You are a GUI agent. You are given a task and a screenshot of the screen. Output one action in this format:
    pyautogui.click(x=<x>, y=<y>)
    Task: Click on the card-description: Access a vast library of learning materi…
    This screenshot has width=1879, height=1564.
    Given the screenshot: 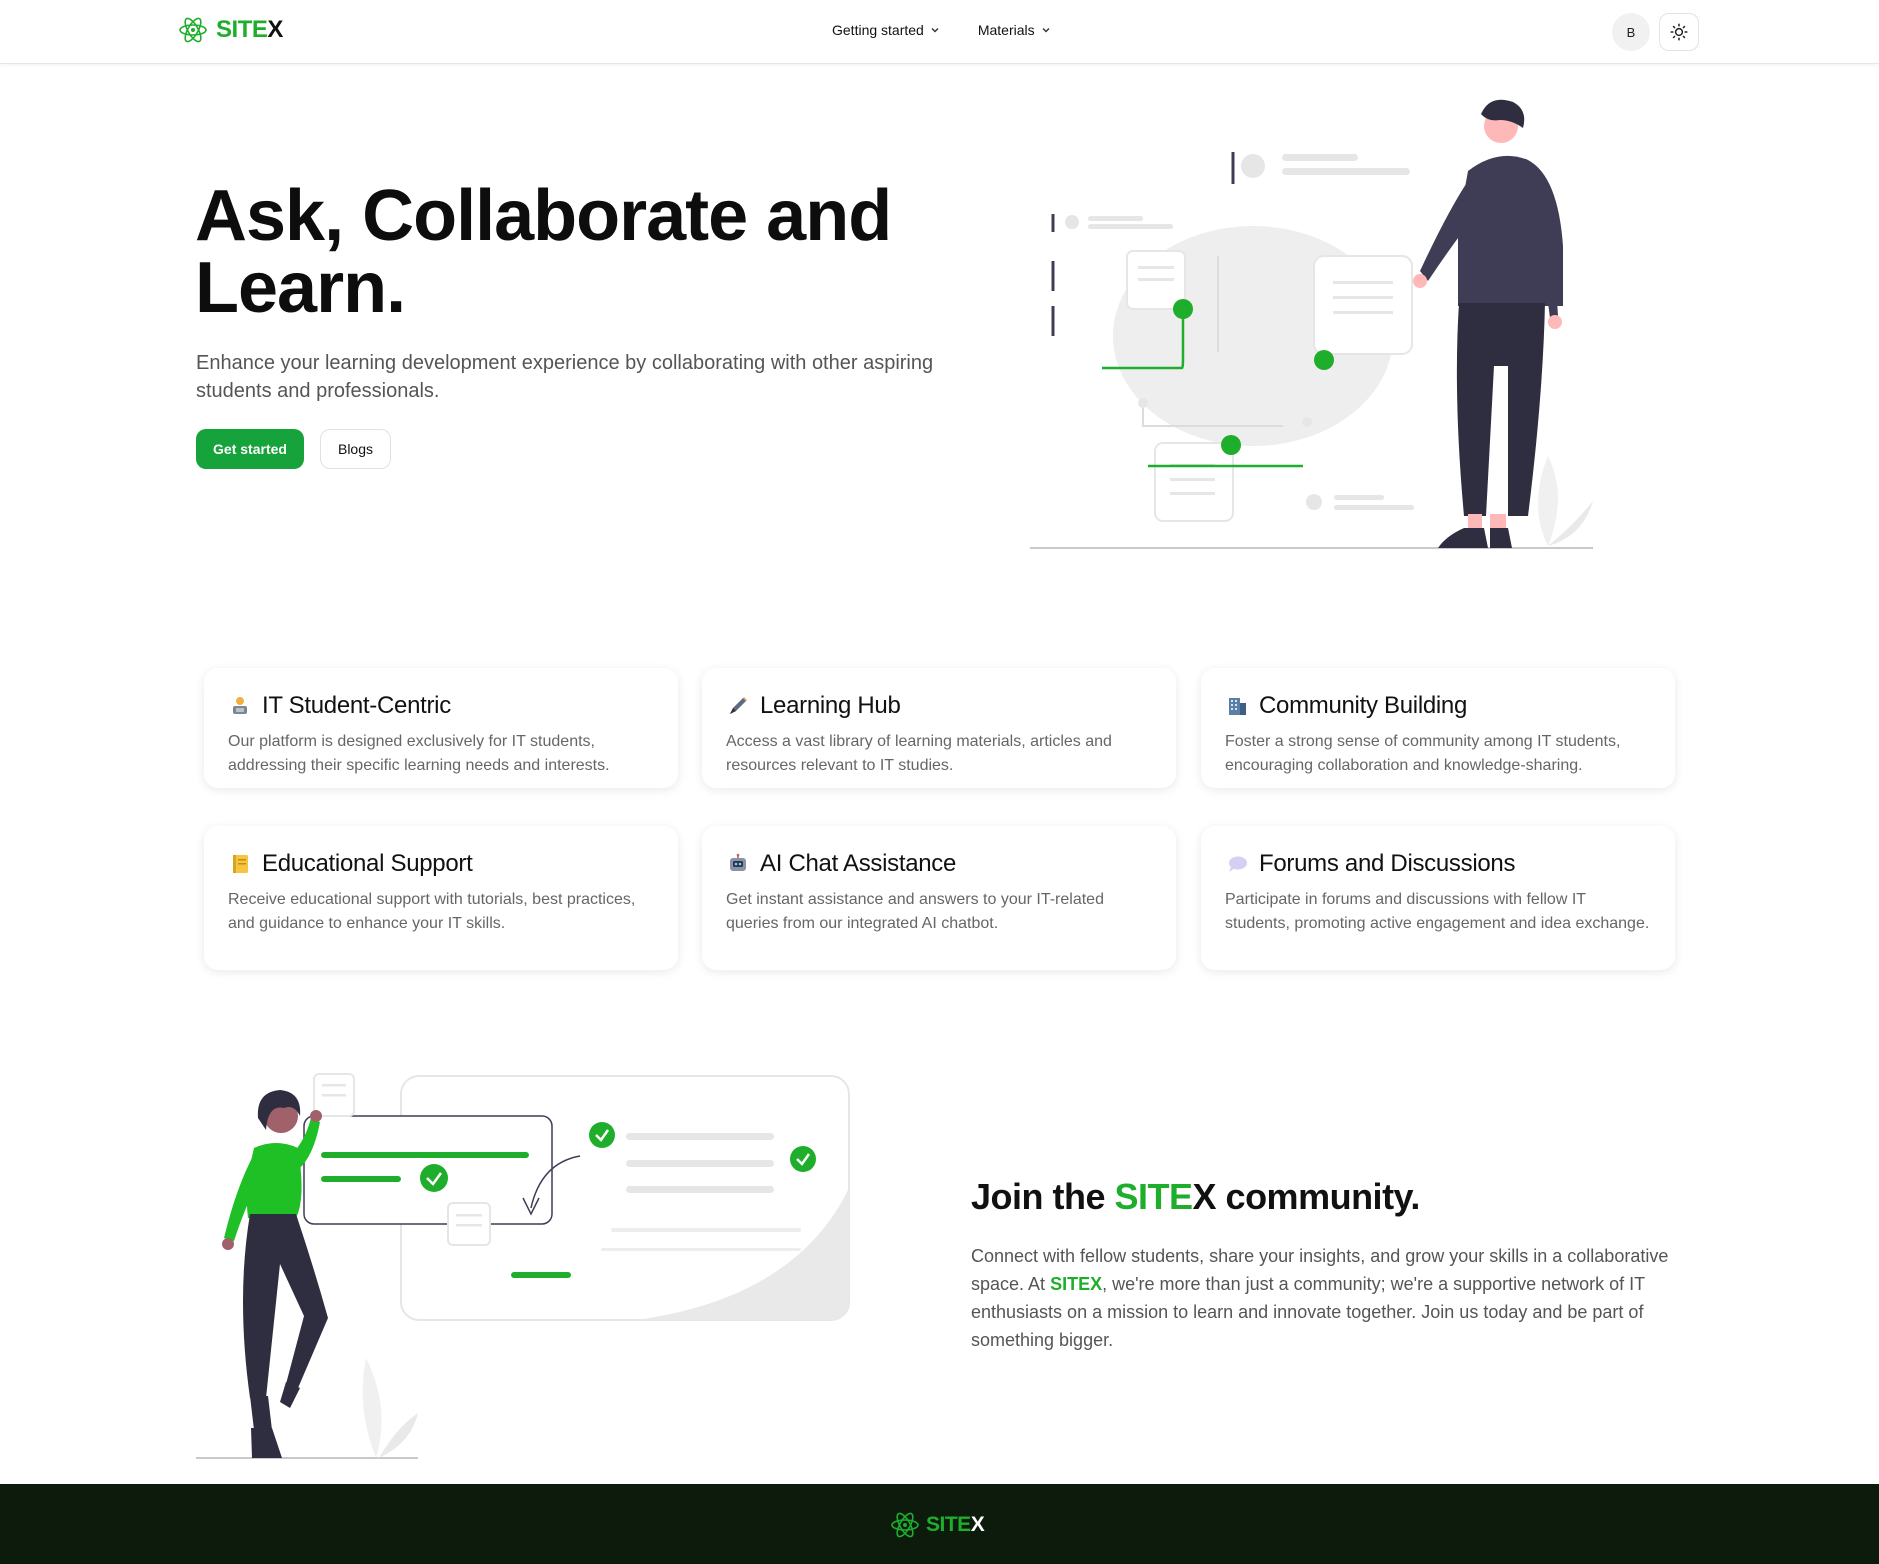 What is the action you would take?
    pyautogui.click(x=919, y=753)
    